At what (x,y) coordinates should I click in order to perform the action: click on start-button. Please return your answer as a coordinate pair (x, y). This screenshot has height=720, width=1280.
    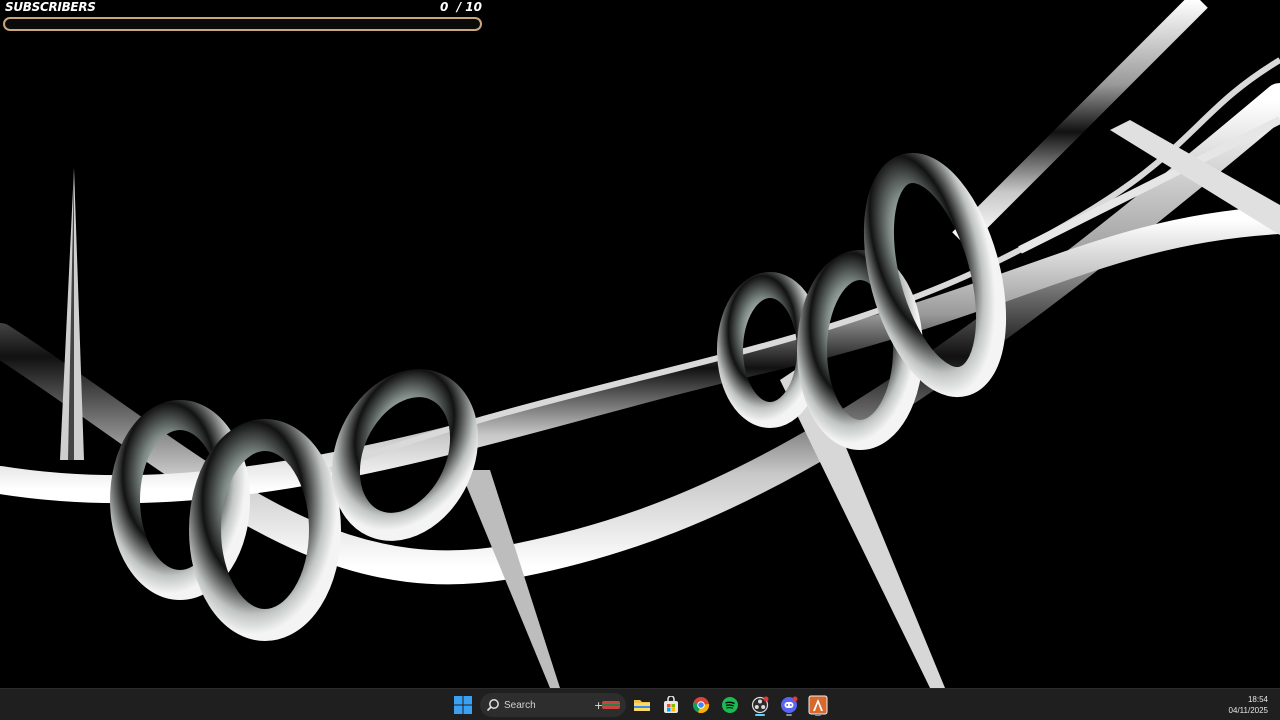
    Looking at the image, I should click on (463, 705).